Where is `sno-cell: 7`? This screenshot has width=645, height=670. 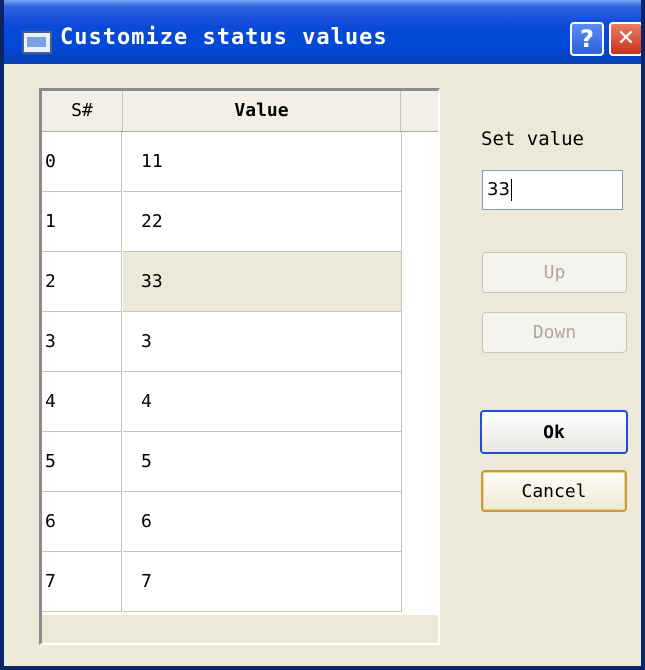 sno-cell: 7 is located at coordinates (82, 582).